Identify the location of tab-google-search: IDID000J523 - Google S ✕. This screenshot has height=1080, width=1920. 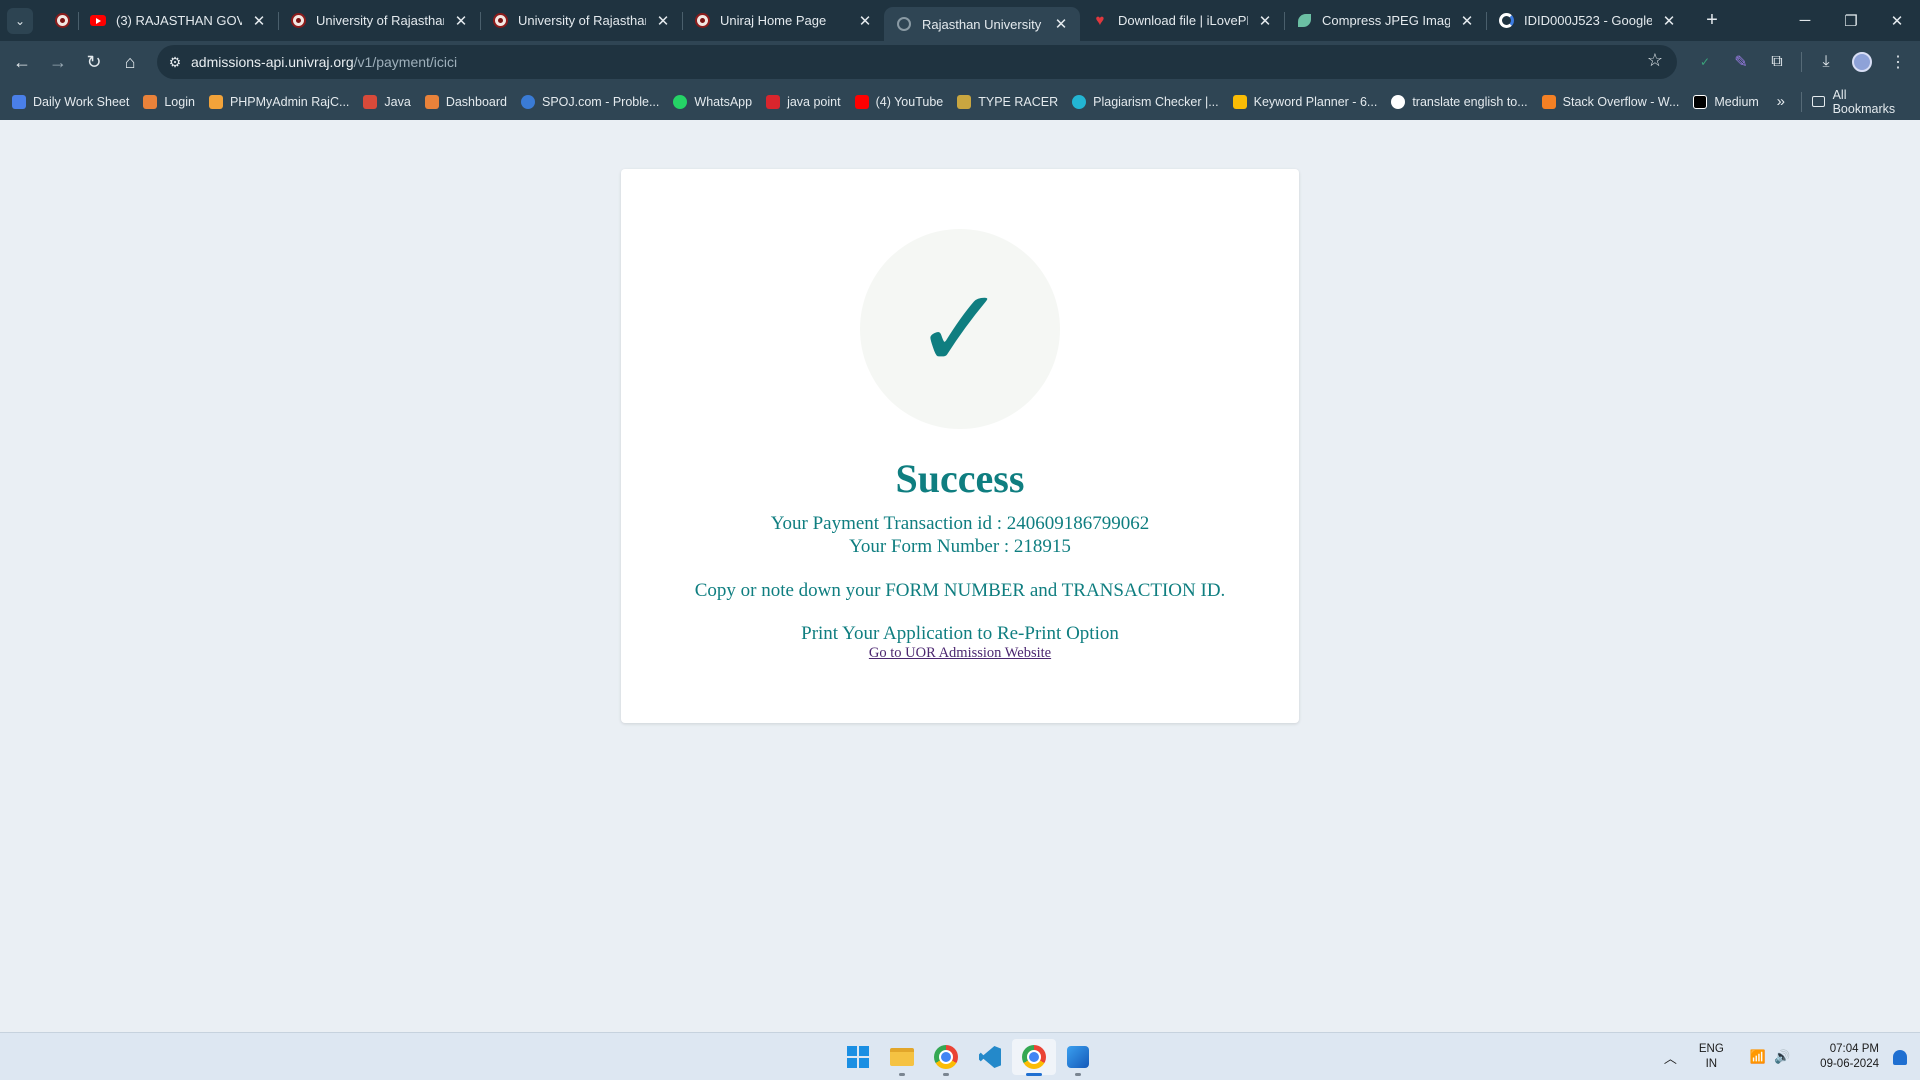
(1587, 20).